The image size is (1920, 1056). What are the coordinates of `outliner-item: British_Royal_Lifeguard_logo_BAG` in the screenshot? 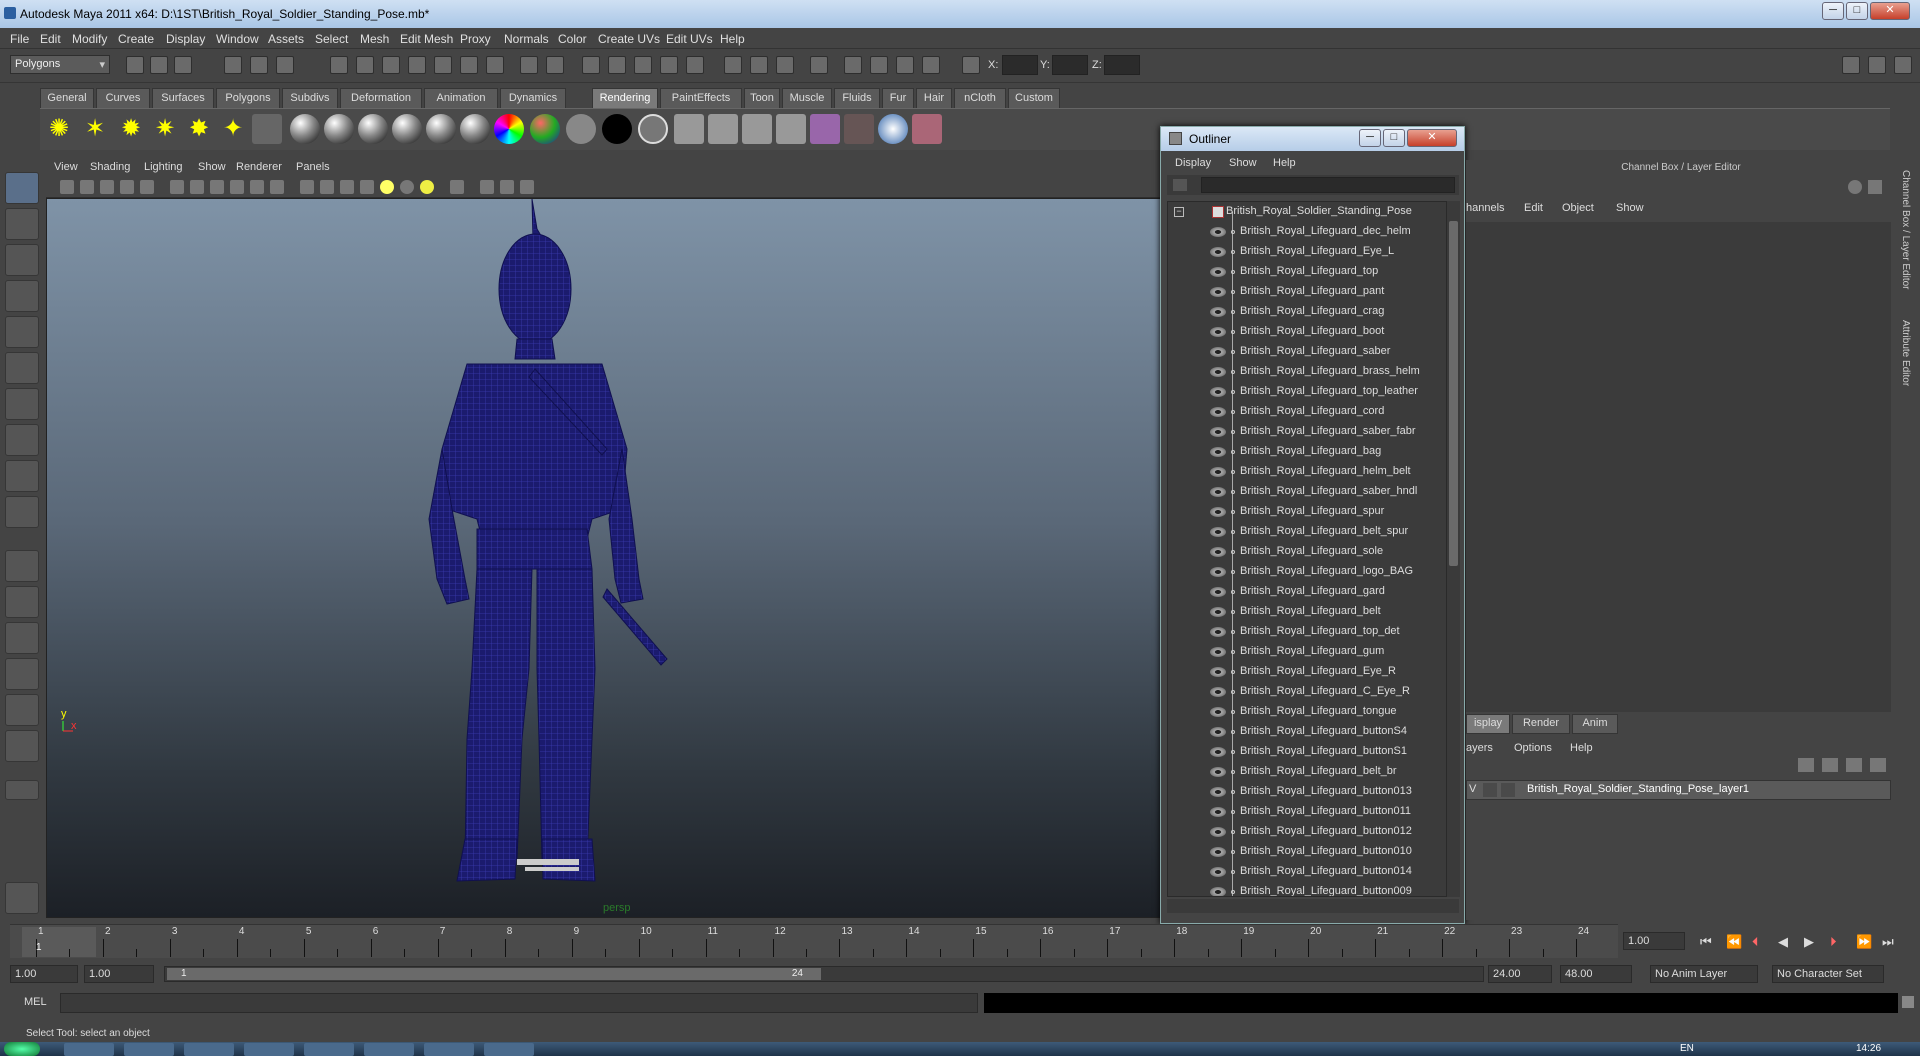 It's located at (1307, 572).